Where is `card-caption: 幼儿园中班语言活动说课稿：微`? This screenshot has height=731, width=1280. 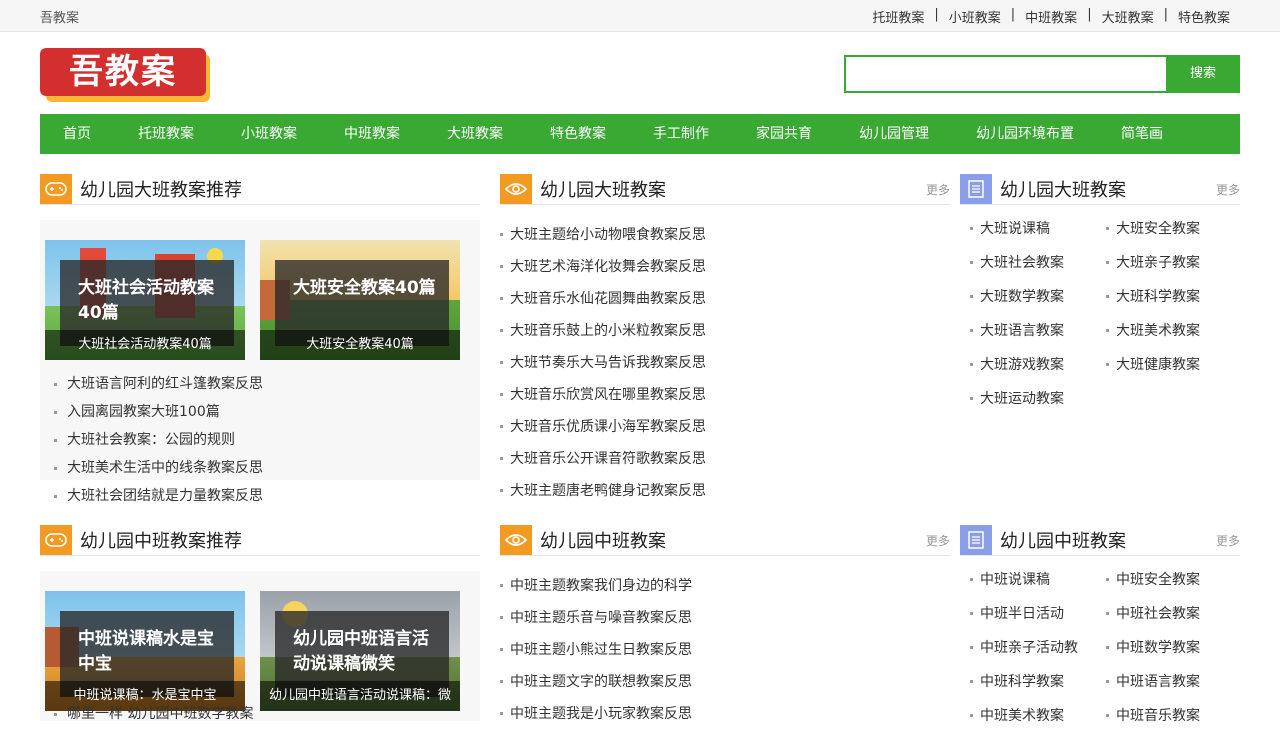
card-caption: 幼儿园中班语言活动说课稿：微 is located at coordinates (360, 696).